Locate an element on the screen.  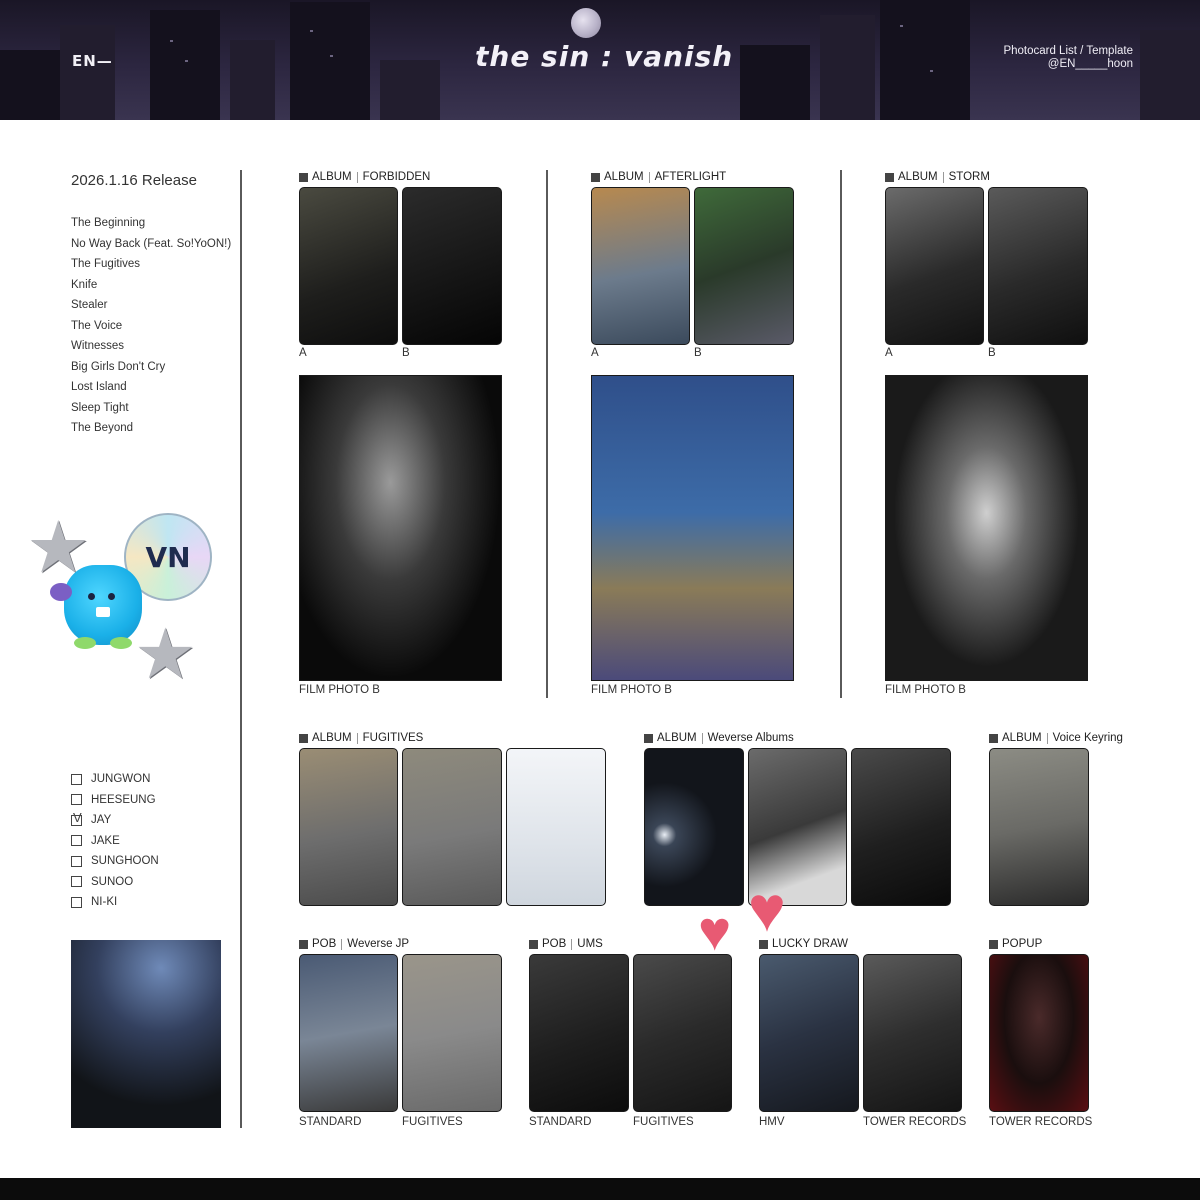
section-title-fugitives: ALBUM FUGITIVES is located at coordinates (361, 738).